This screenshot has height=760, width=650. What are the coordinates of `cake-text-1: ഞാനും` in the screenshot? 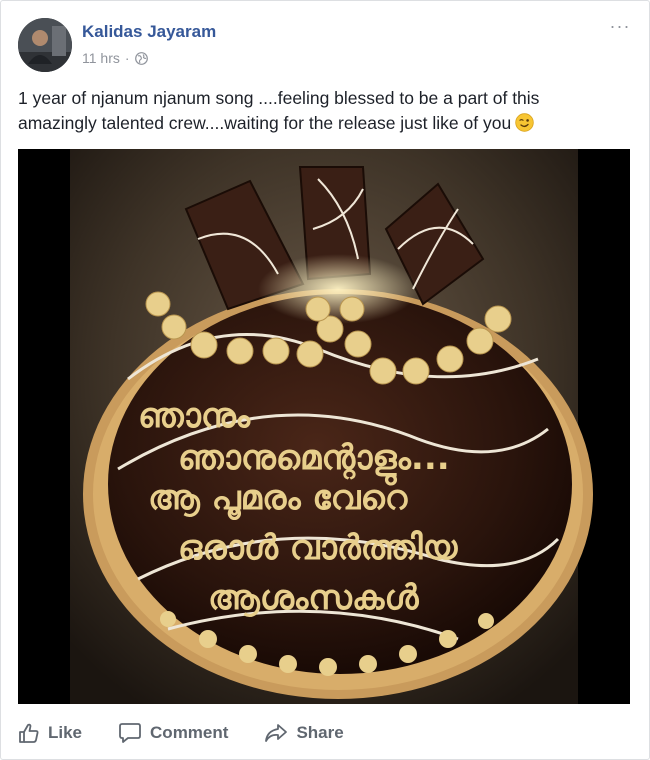 It's located at (194, 416).